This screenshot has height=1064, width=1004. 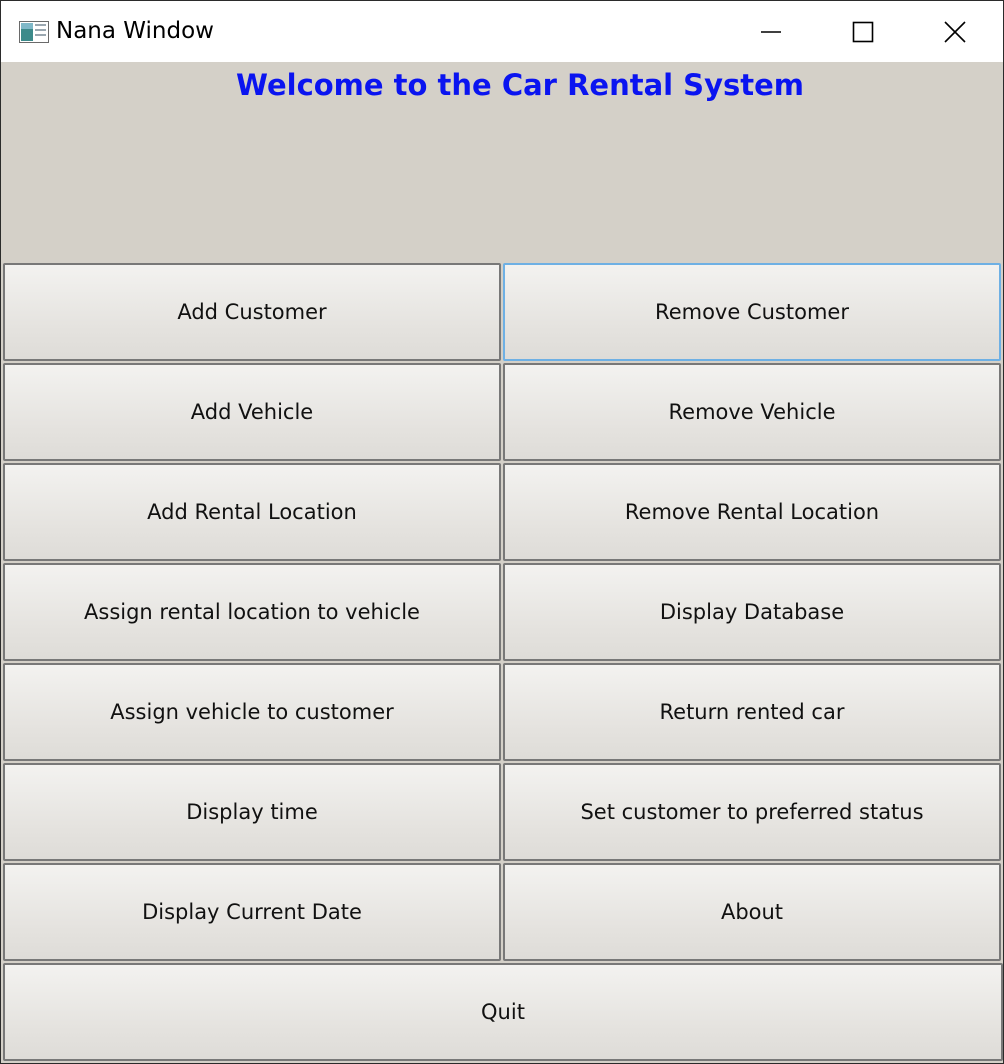 What do you see at coordinates (752, 612) in the screenshot?
I see `display-database-button: Display Database` at bounding box center [752, 612].